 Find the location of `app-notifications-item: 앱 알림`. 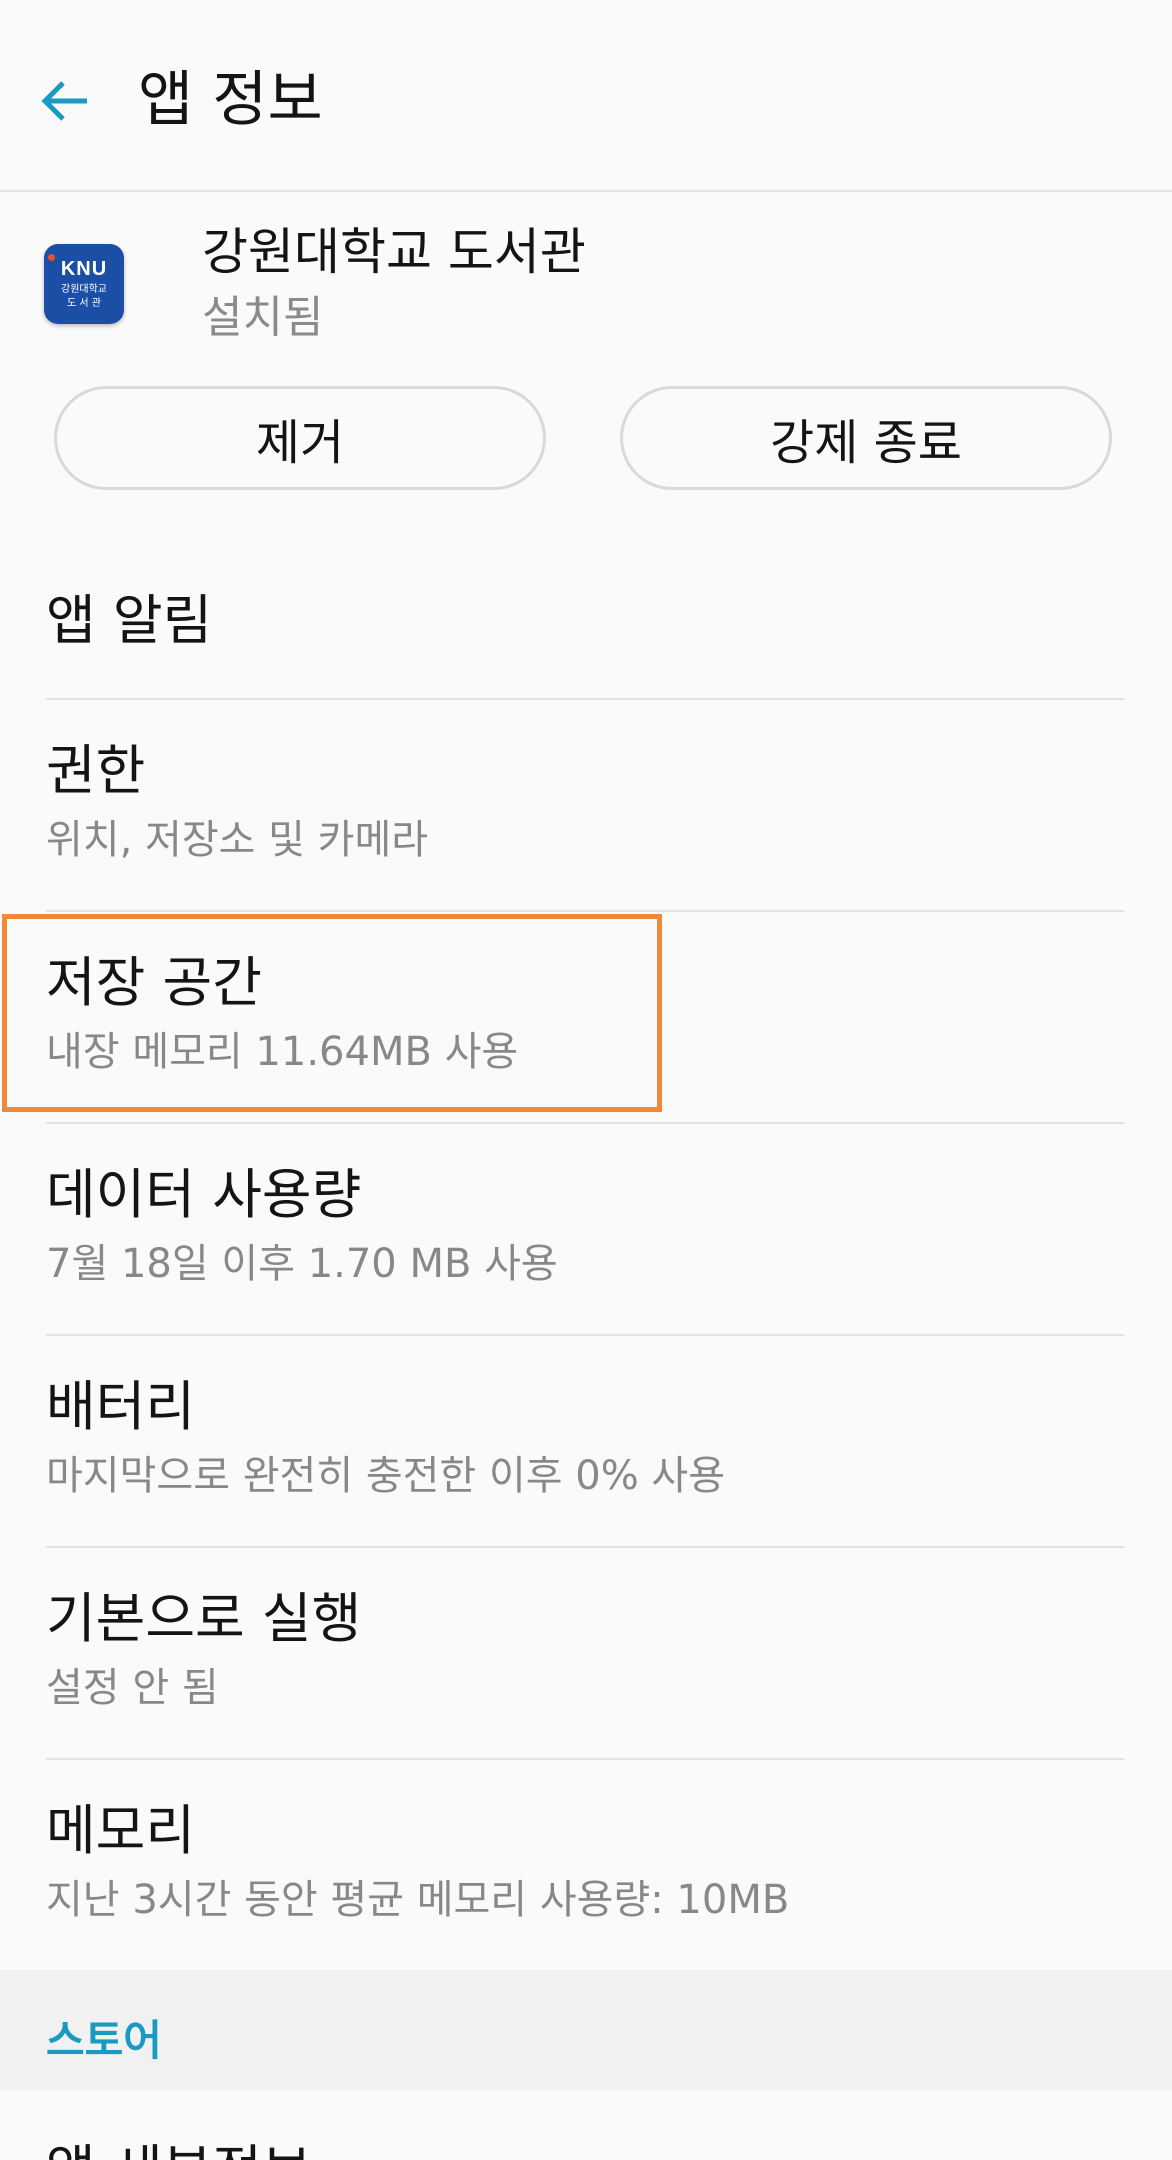

app-notifications-item: 앱 알림 is located at coordinates (586, 630).